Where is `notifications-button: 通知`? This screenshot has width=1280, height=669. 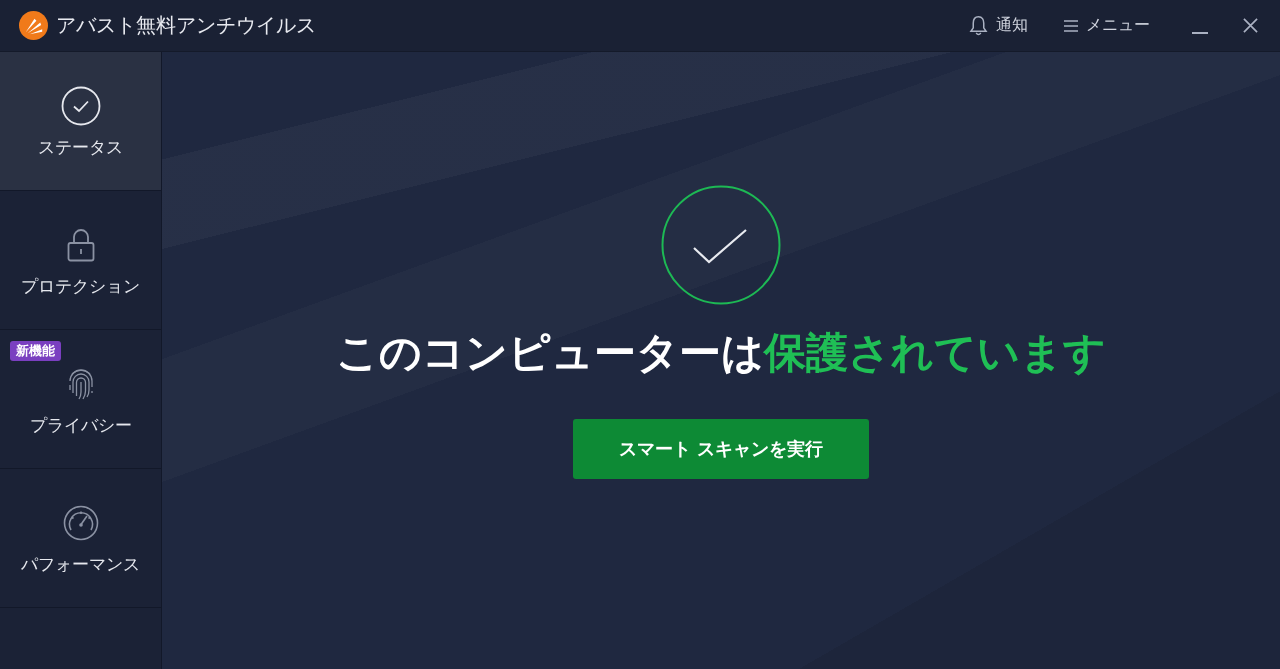
notifications-button: 通知 is located at coordinates (998, 25).